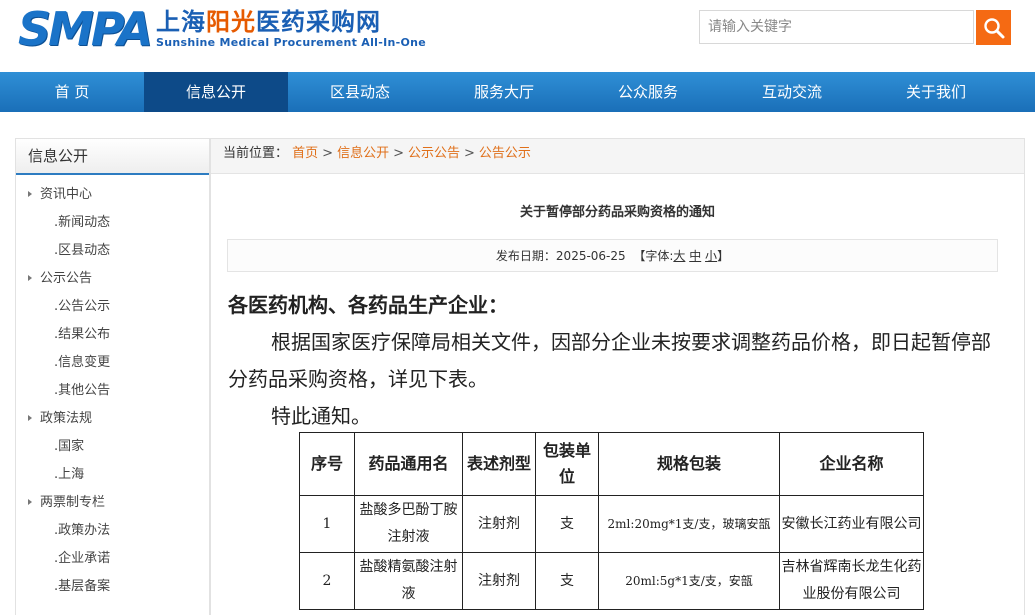 The image size is (1035, 615). I want to click on nav-district-news: 区县动态, so click(360, 92).